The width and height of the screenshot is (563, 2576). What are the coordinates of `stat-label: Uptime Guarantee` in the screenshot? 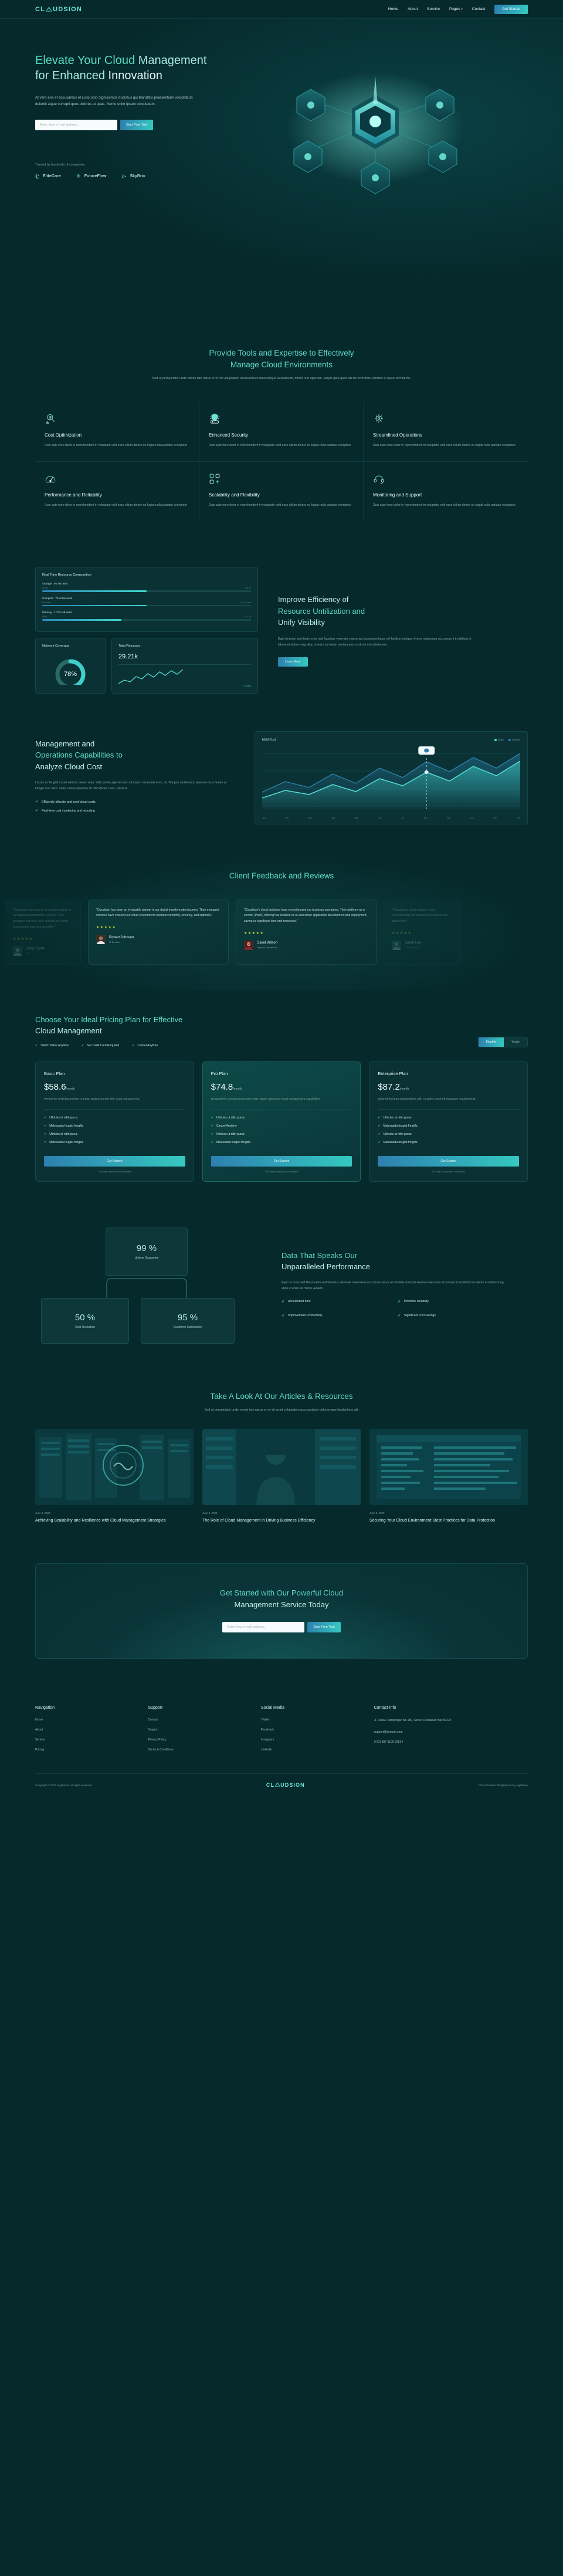 It's located at (146, 1258).